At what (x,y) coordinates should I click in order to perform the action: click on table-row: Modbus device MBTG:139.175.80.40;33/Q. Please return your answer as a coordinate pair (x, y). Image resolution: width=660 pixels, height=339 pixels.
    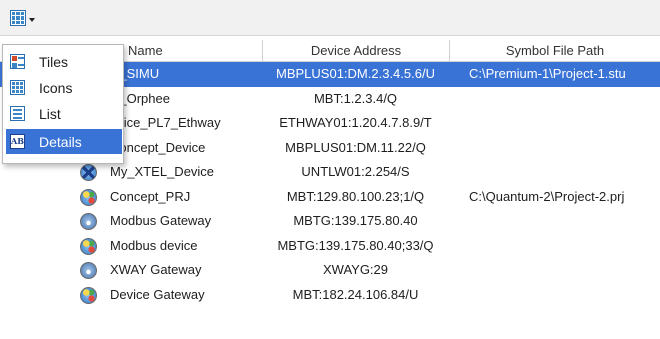
    Looking at the image, I should click on (330, 246).